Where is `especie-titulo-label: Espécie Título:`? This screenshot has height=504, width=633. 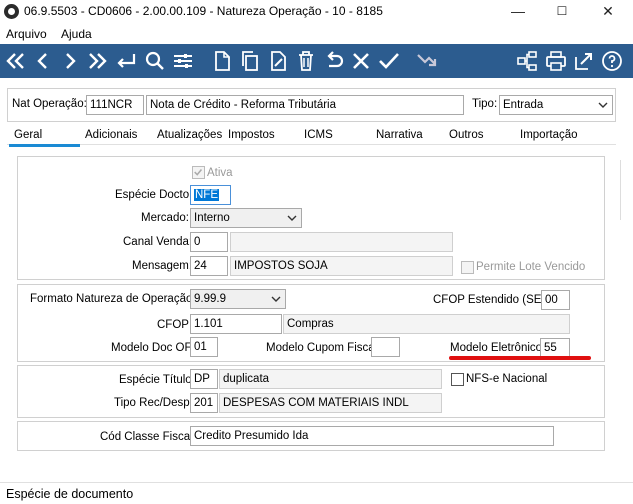 especie-titulo-label: Espécie Título: is located at coordinates (157, 380).